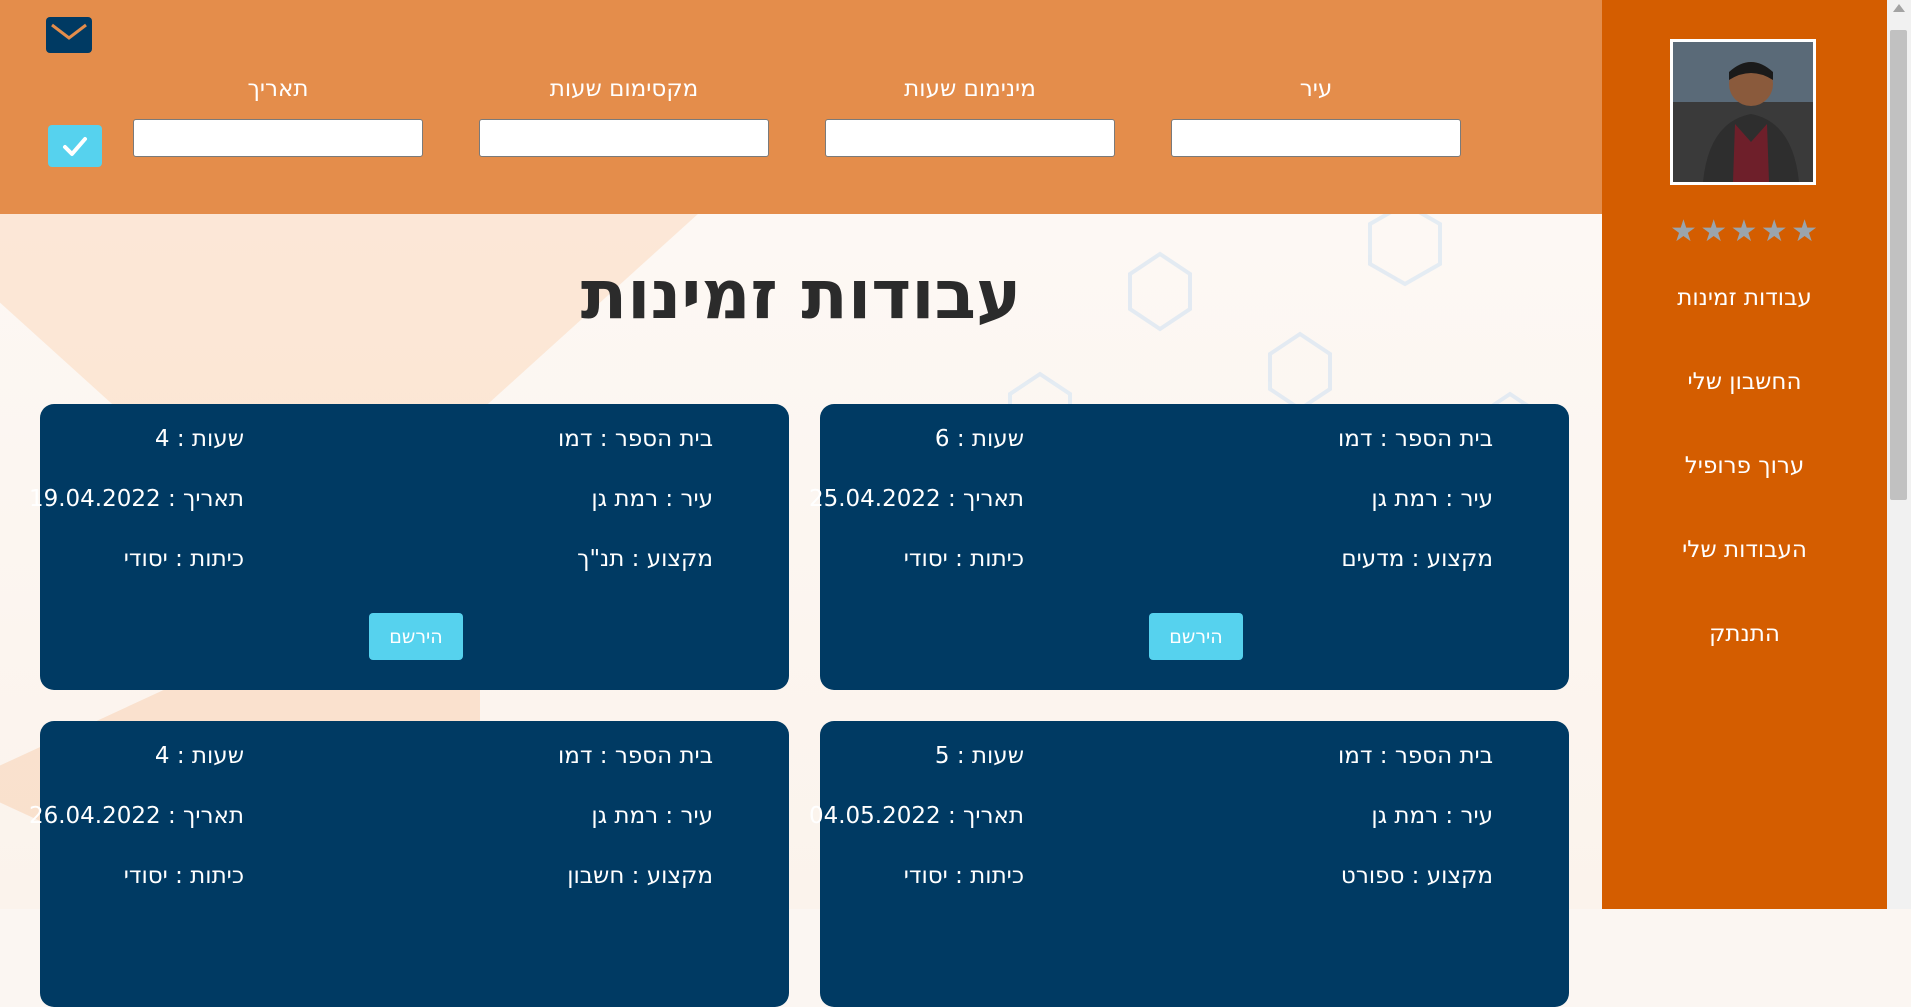 The height and width of the screenshot is (1007, 1911). Describe the element at coordinates (1316, 89) in the screenshot. I see `city-filter-label: עיר` at that location.